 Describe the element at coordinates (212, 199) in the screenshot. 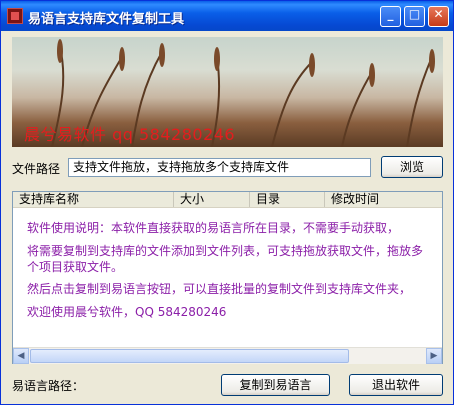

I see `column-header-size: 大小` at that location.